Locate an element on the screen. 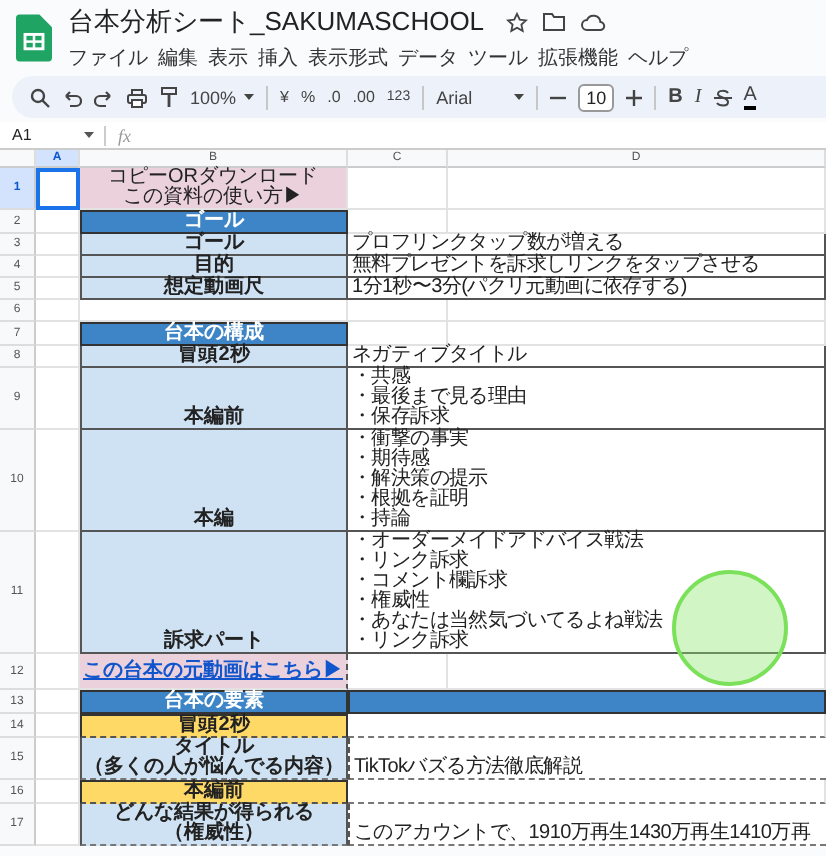 The image size is (826, 856). menu-item: 表示 is located at coordinates (228, 58).